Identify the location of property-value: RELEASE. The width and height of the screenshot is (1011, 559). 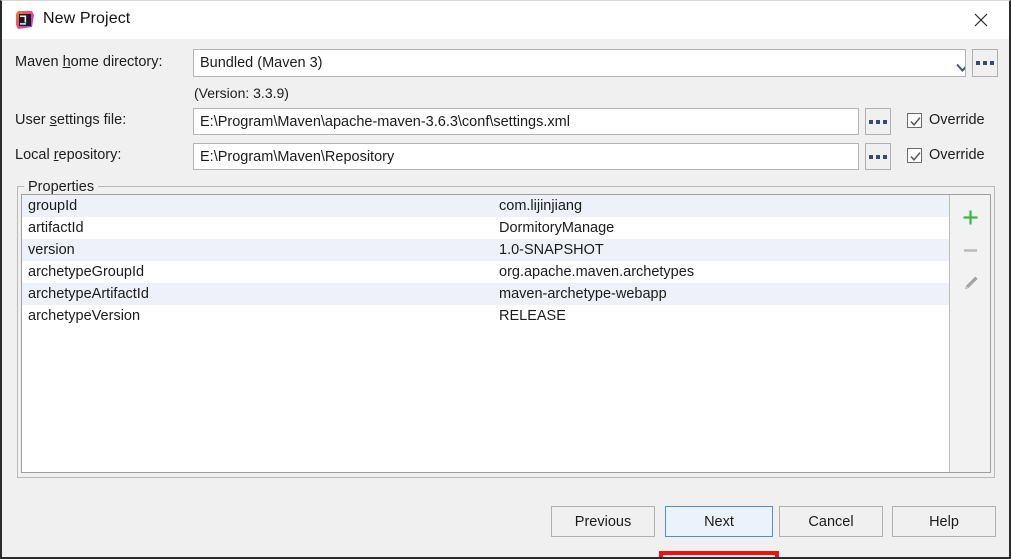
(532, 316).